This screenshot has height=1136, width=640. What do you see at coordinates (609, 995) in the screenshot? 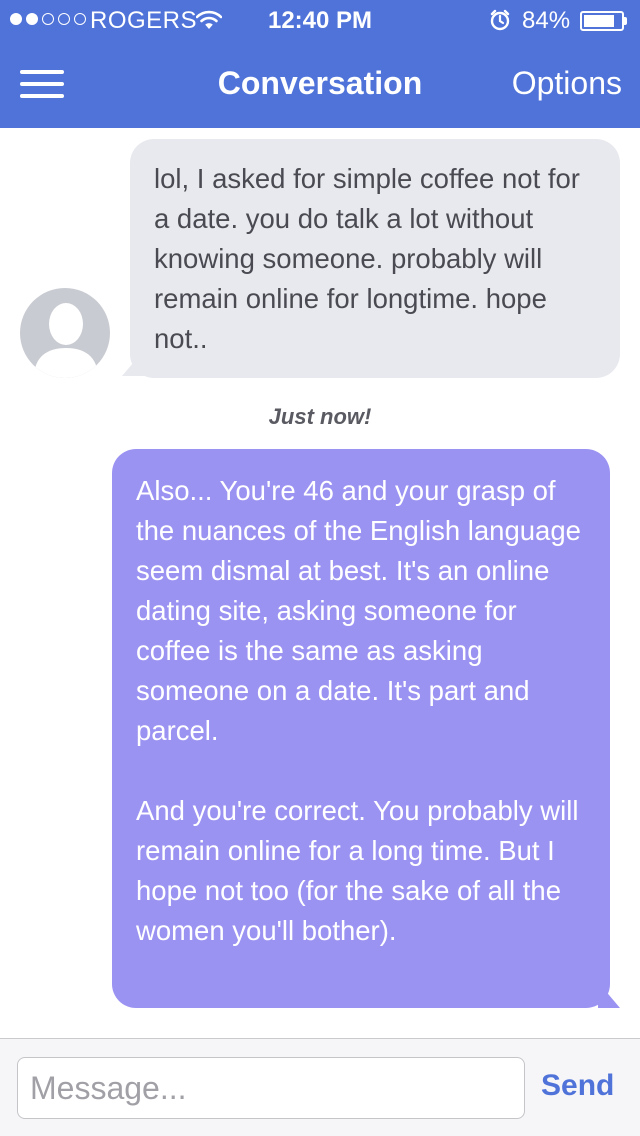
I see `outgoing-bubble-tail` at bounding box center [609, 995].